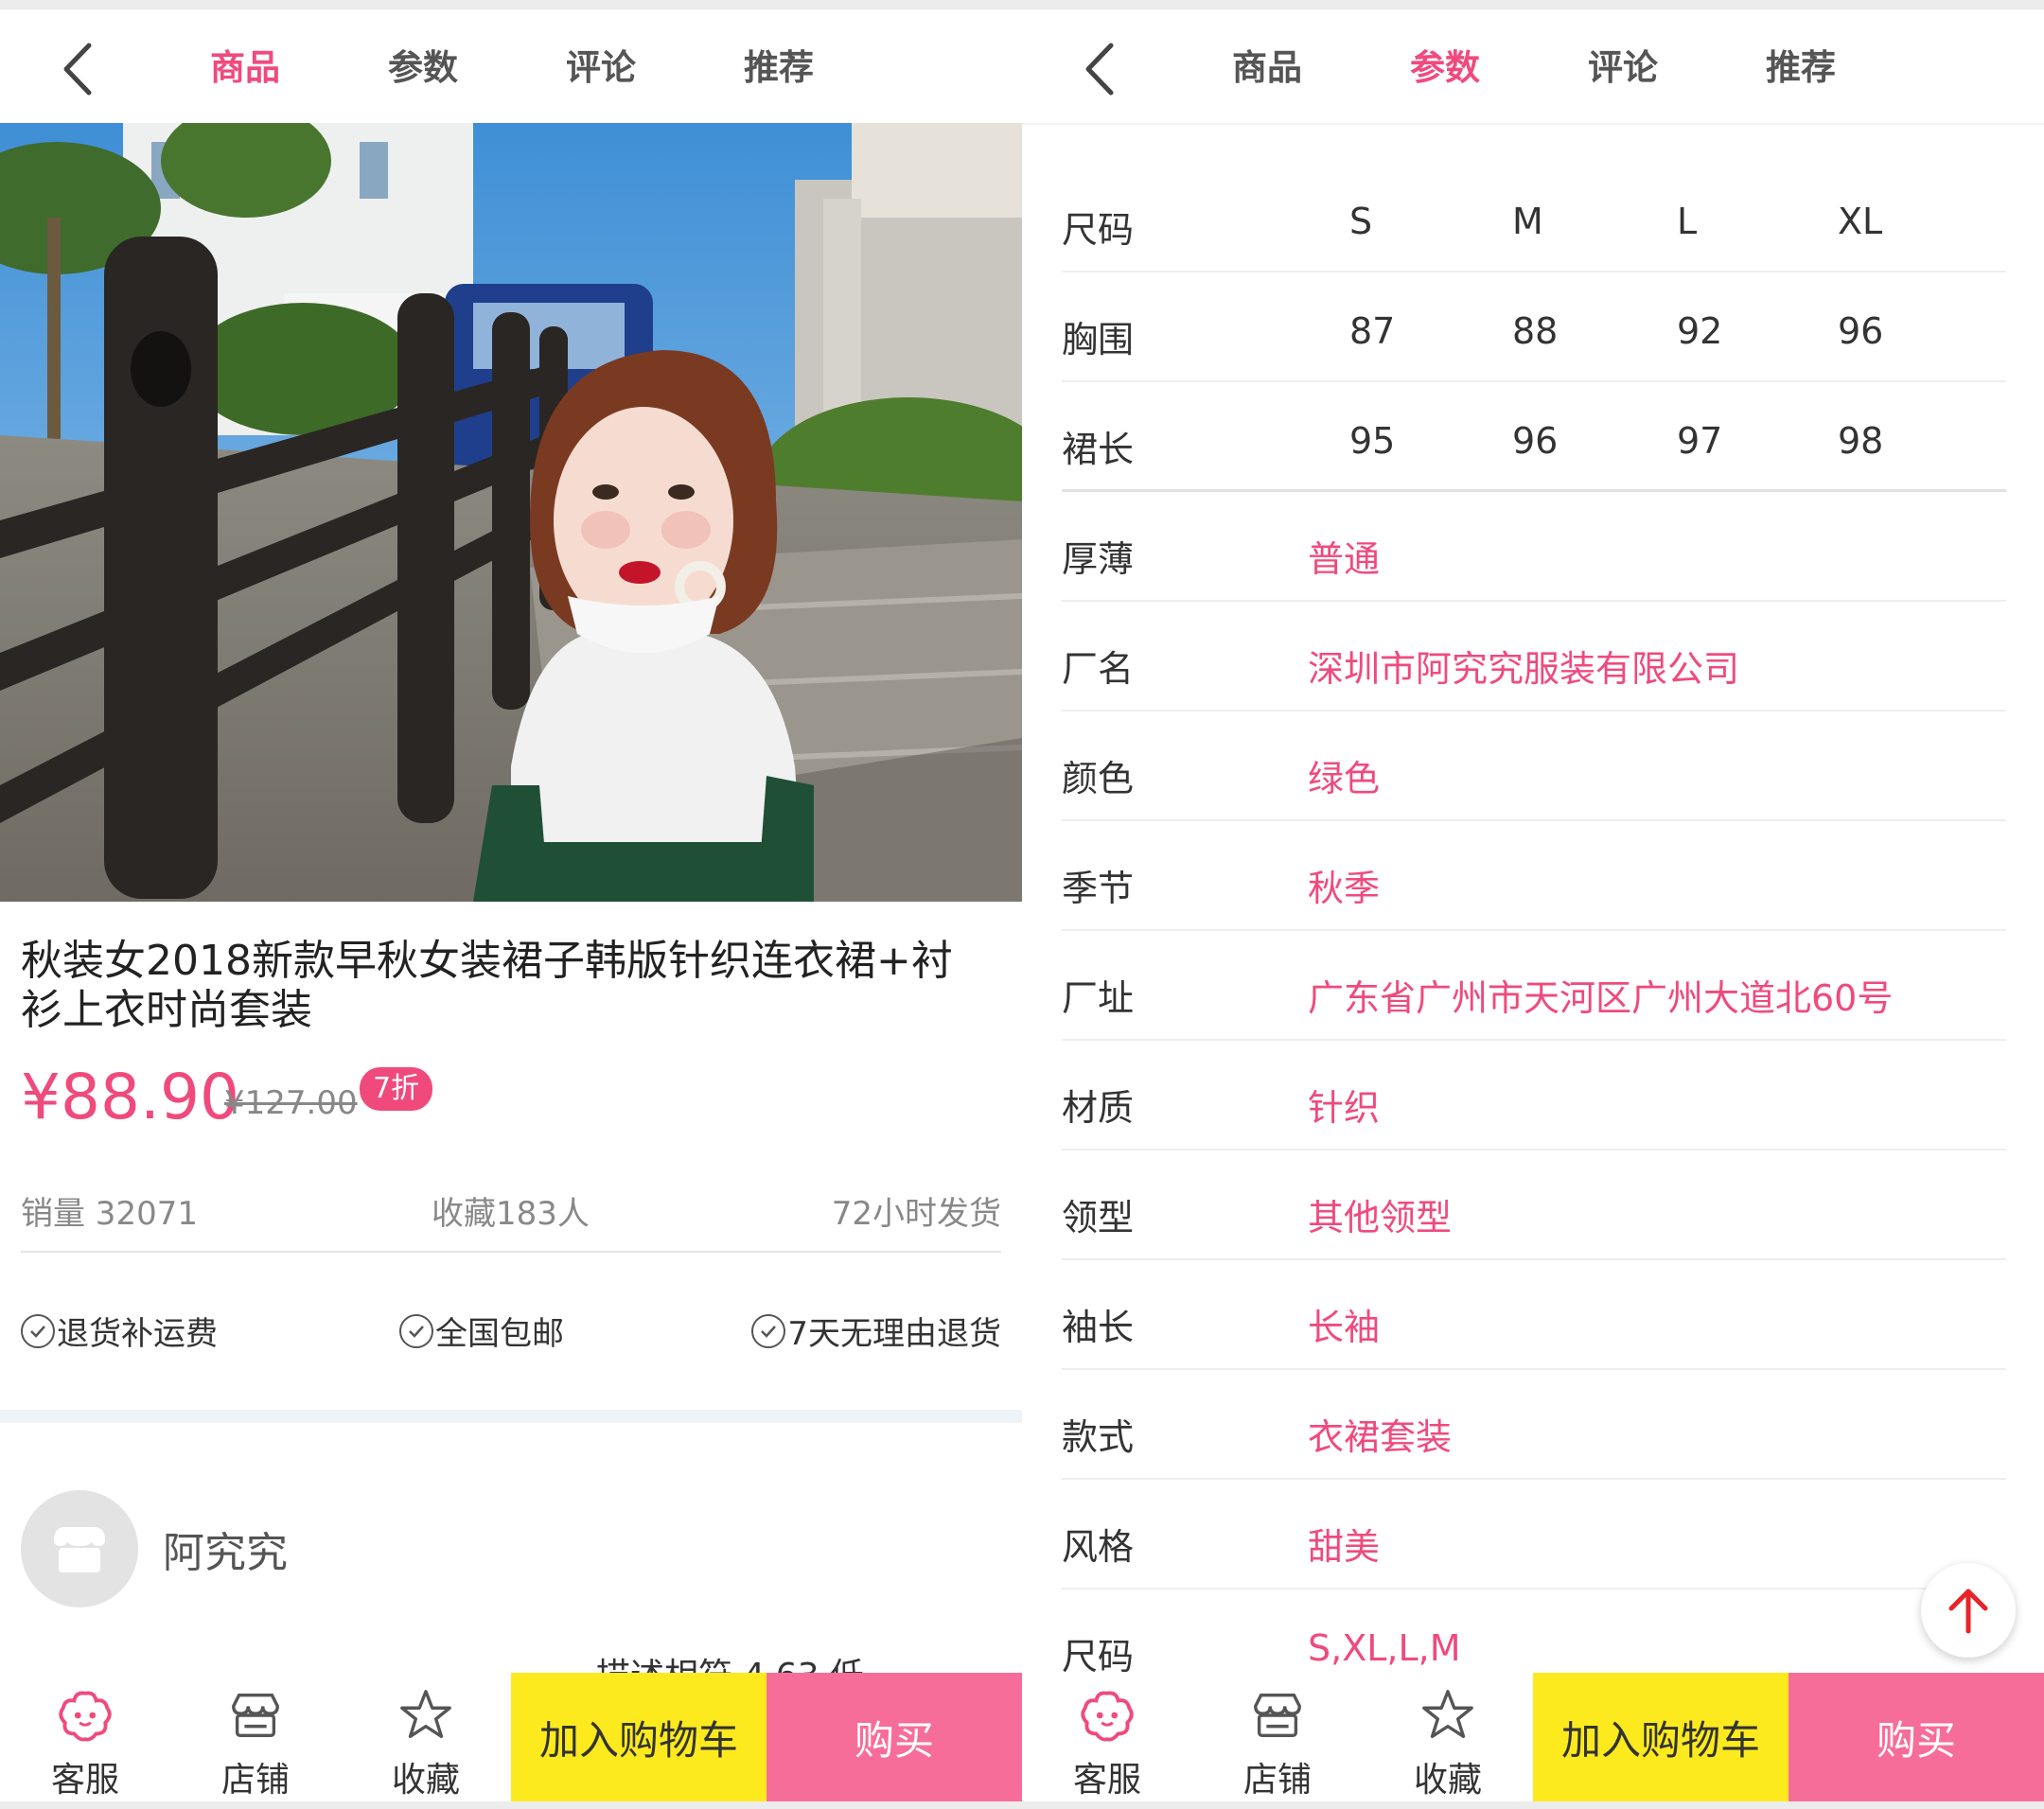  I want to click on attr-label: 袖长, so click(1098, 1327).